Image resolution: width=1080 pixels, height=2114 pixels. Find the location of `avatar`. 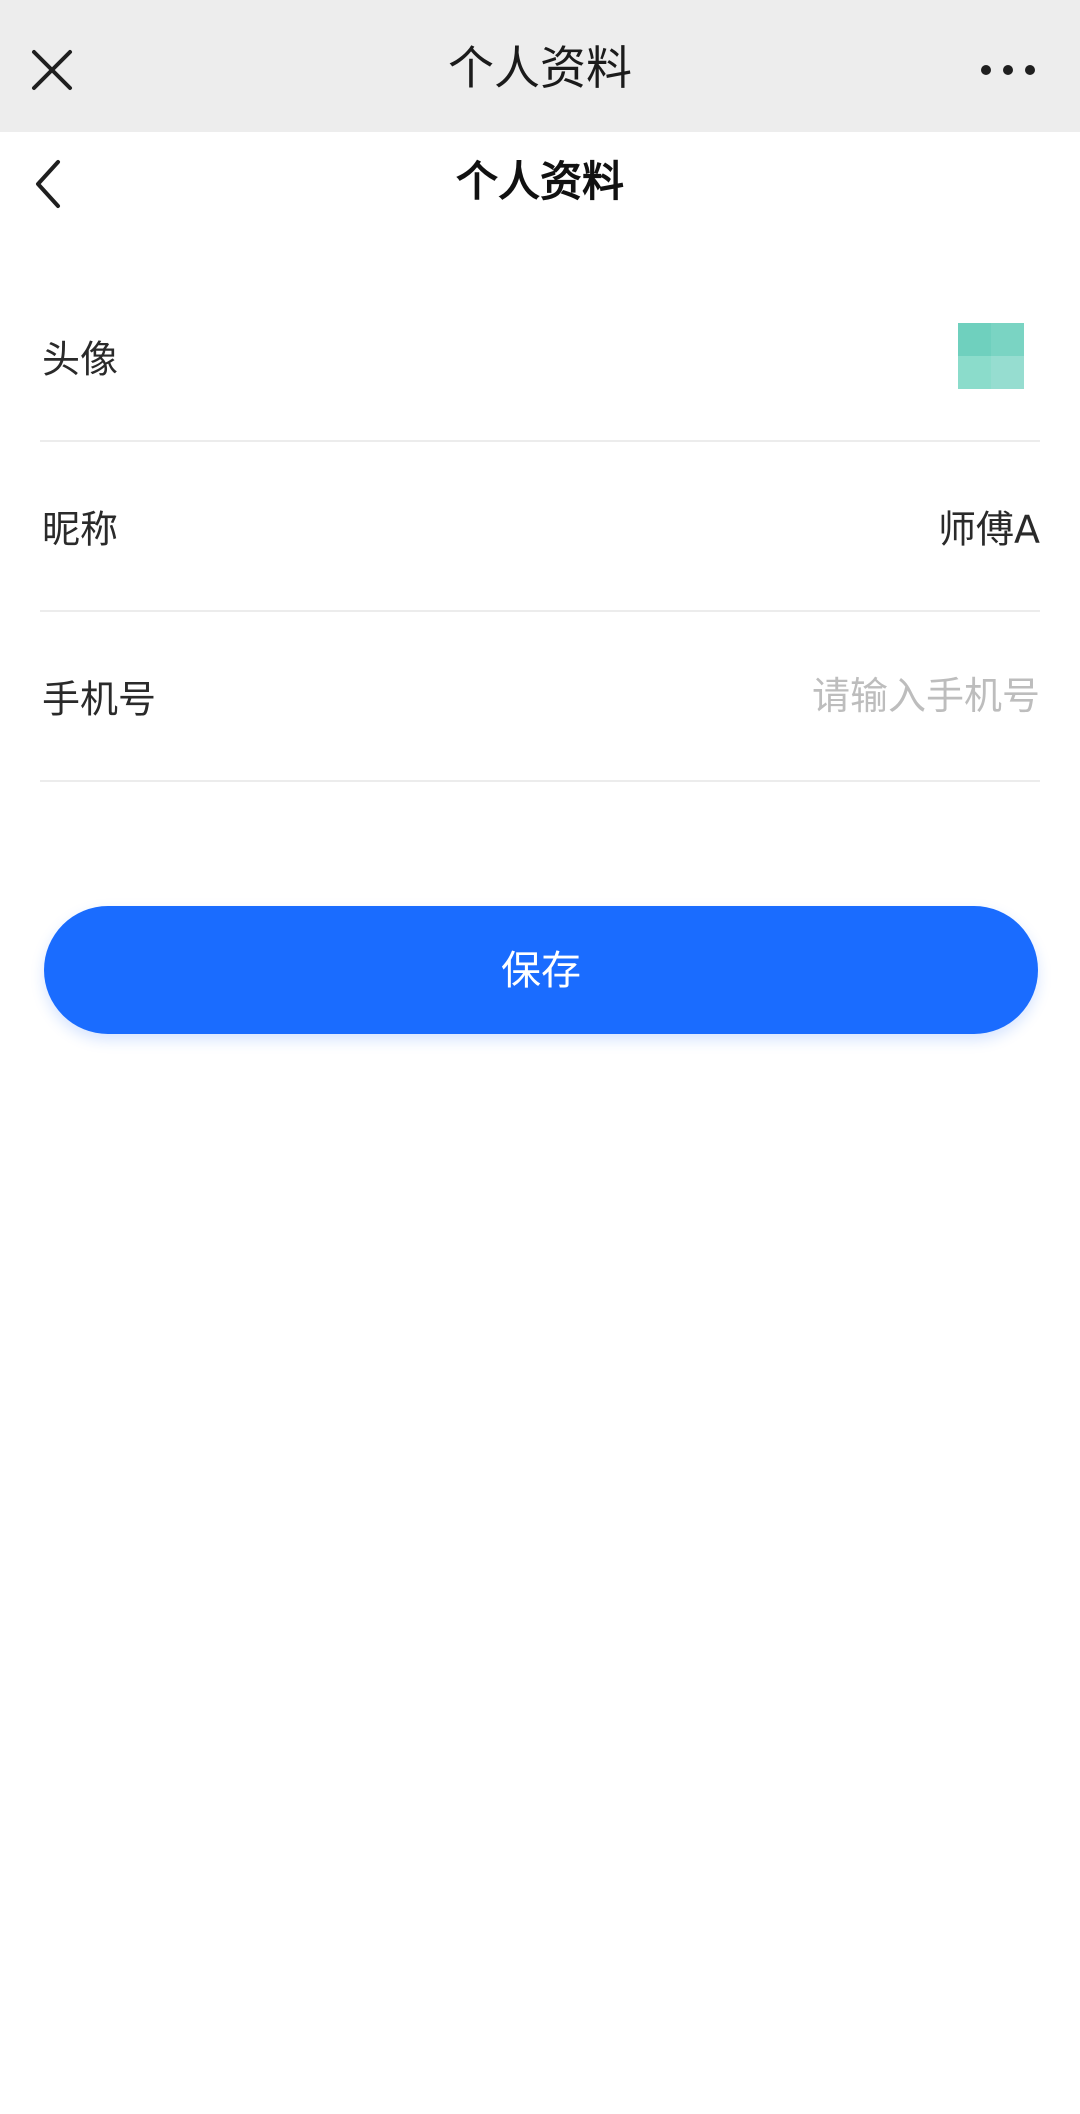

avatar is located at coordinates (991, 356).